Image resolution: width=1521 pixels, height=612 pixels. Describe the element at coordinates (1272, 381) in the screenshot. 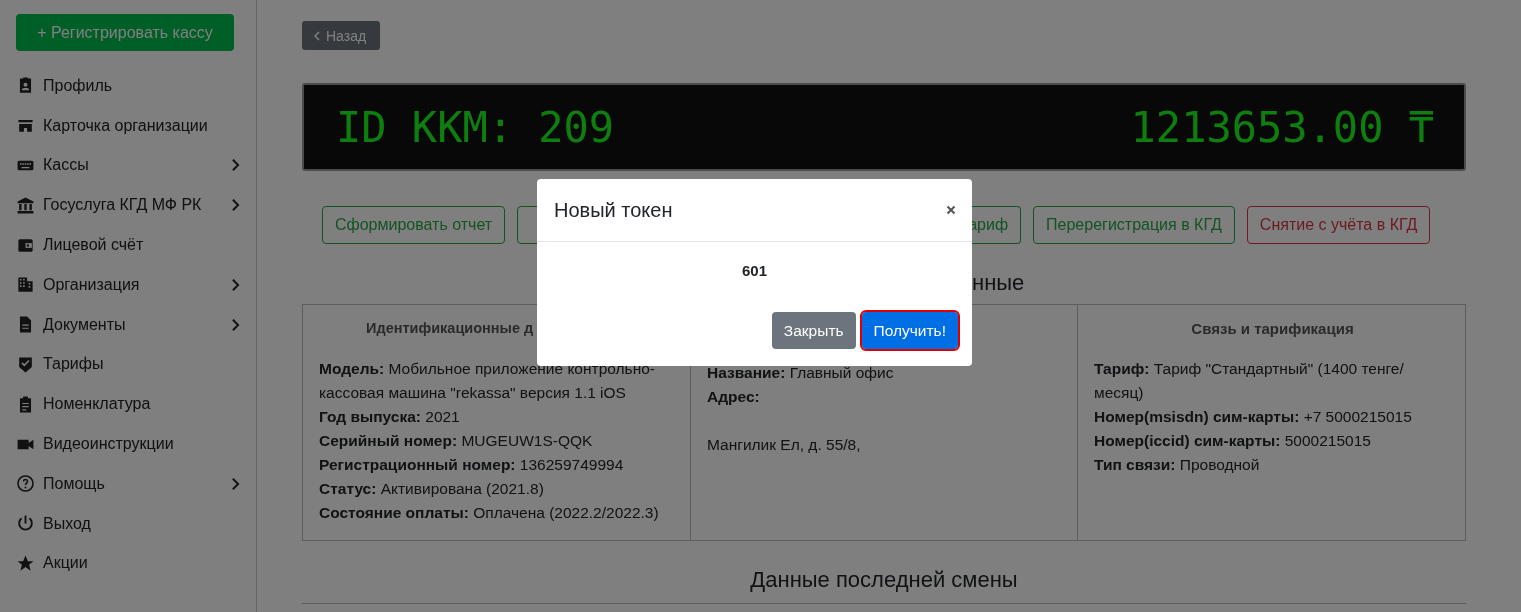

I see `info-field: Тариф: Тариф "Стандартный" (1400 тенге/месяц)` at that location.